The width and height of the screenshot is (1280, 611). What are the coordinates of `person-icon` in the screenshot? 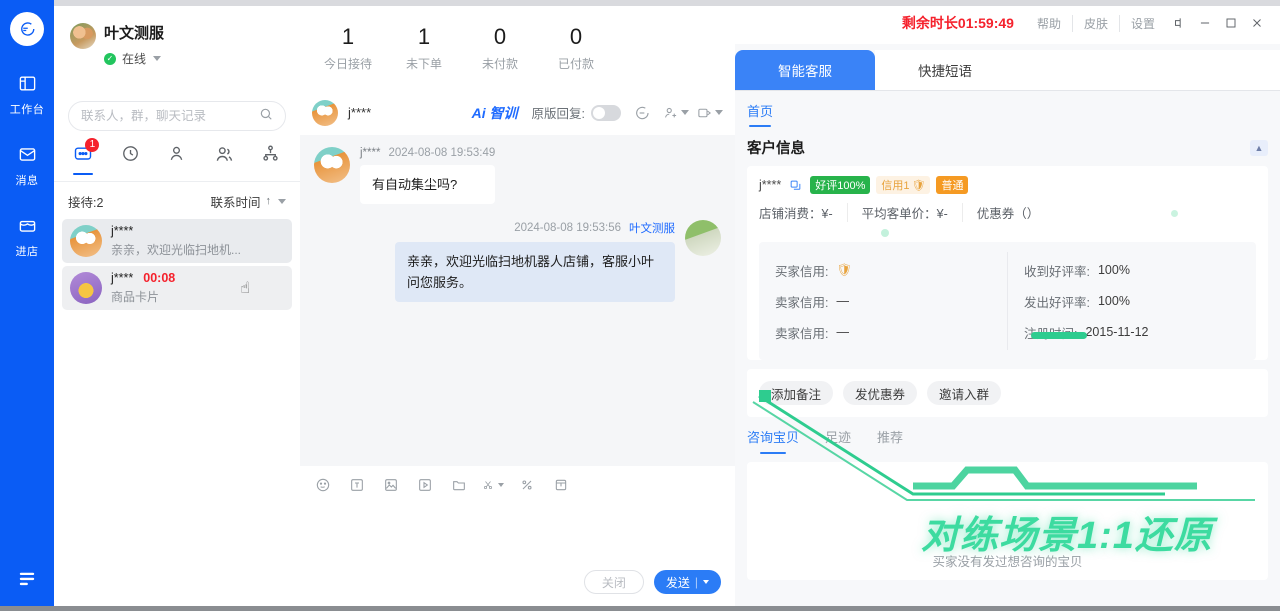 It's located at (176, 156).